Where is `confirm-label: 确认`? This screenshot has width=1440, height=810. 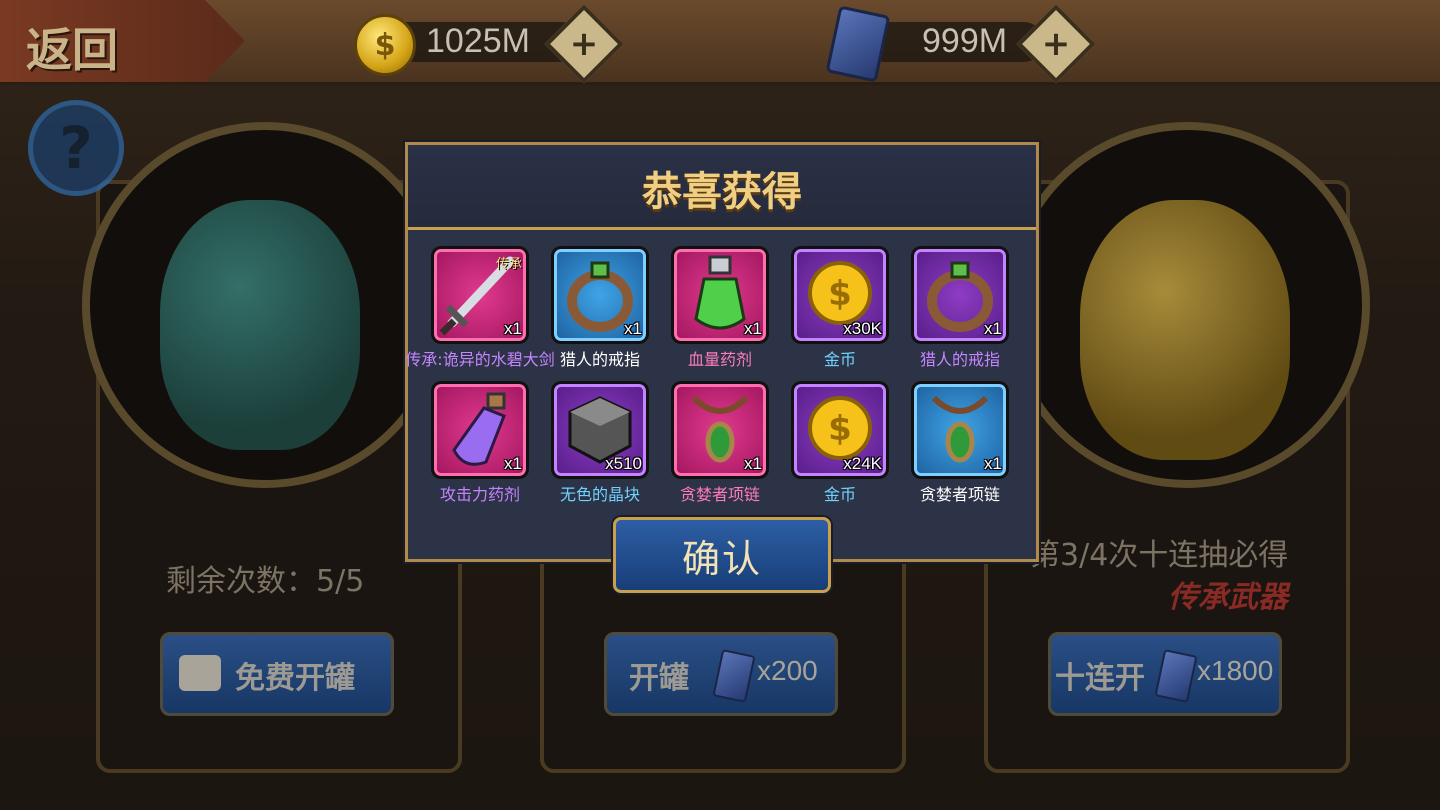 confirm-label: 确认 is located at coordinates (721, 558).